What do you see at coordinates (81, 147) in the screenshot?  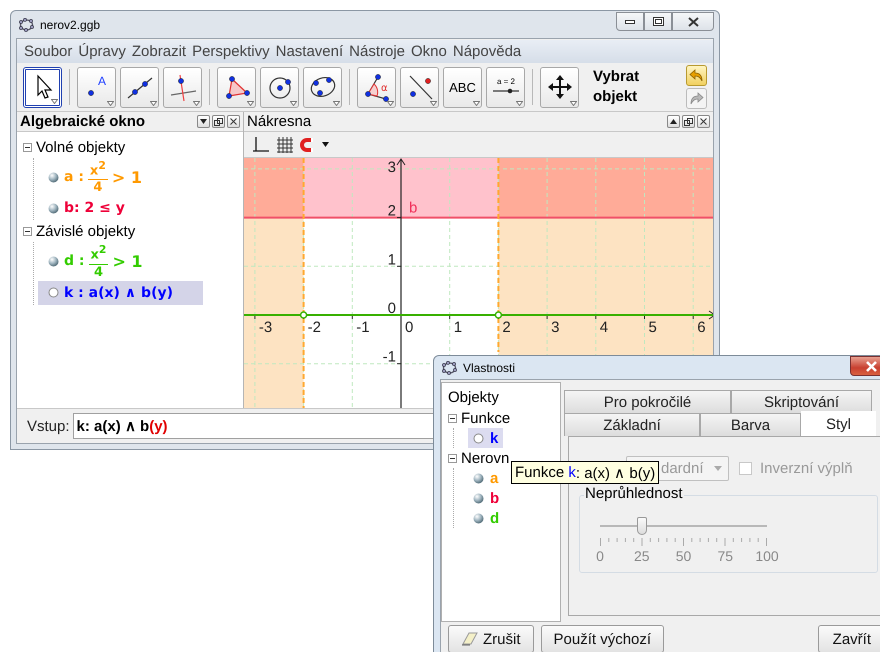 I see `tree-group-label: Volné objekty` at bounding box center [81, 147].